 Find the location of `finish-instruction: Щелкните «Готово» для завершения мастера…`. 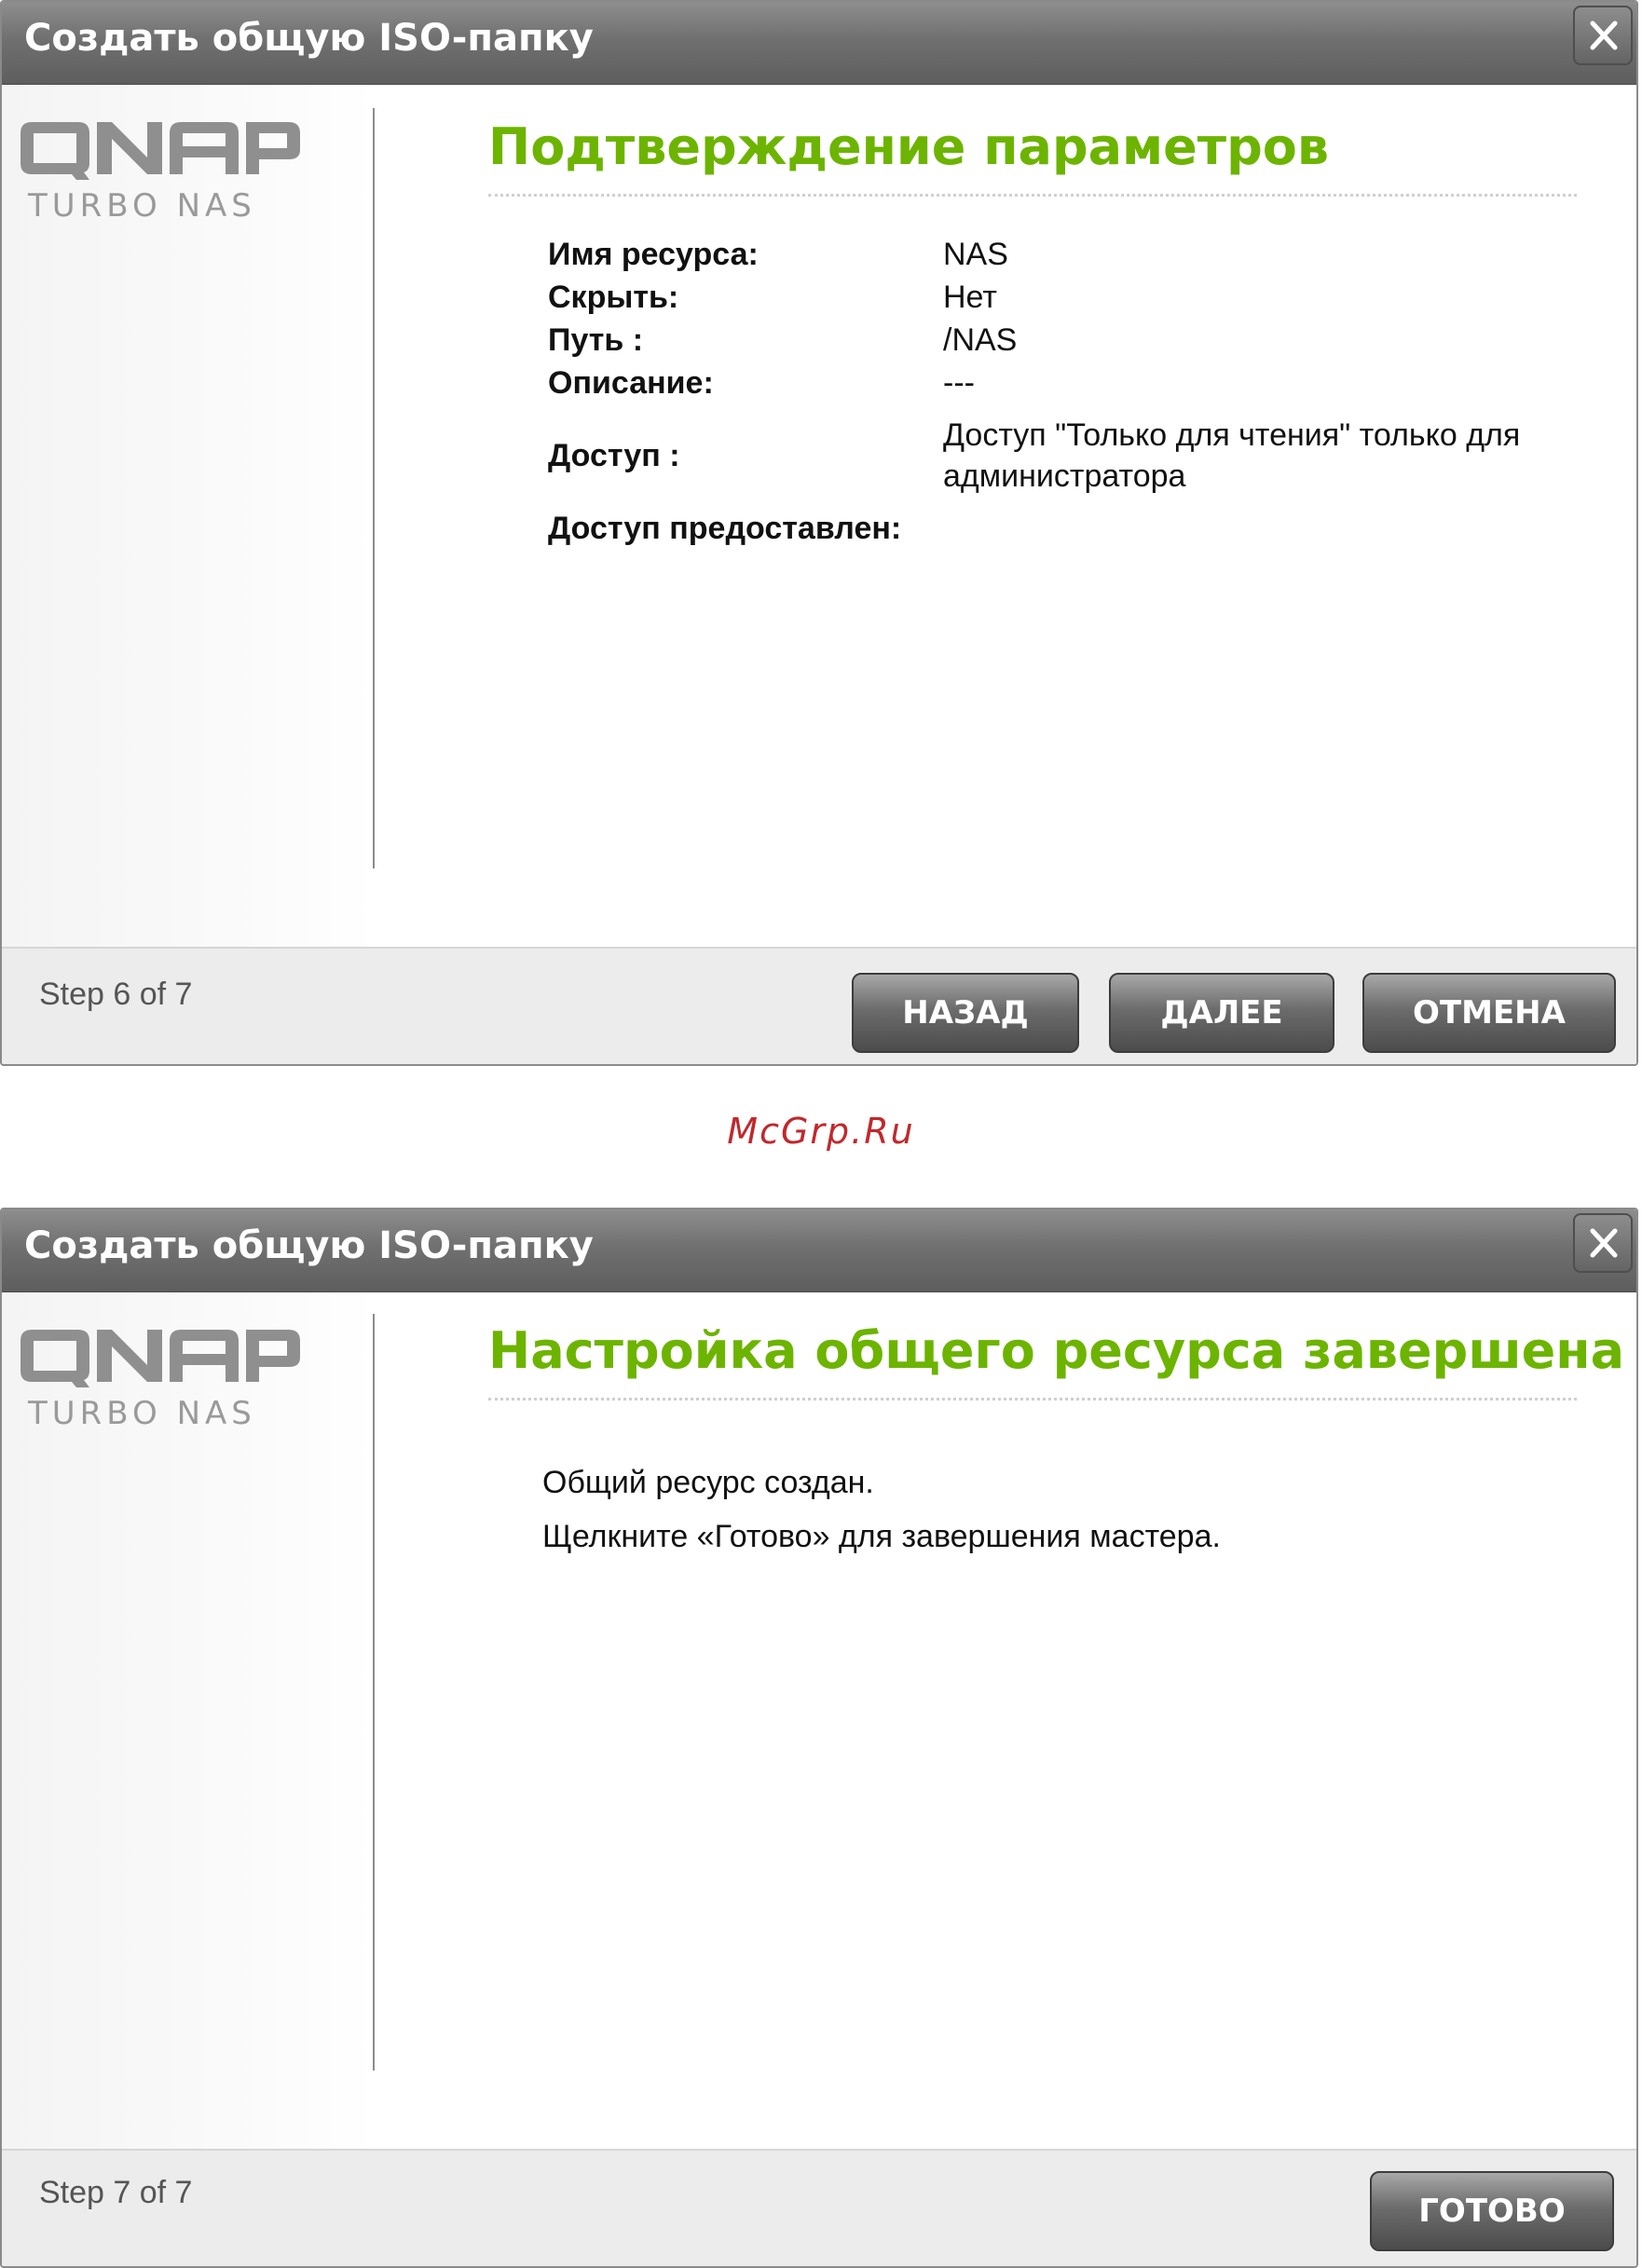

finish-instruction: Щелкните «Готово» для завершения мастера… is located at coordinates (881, 1536).